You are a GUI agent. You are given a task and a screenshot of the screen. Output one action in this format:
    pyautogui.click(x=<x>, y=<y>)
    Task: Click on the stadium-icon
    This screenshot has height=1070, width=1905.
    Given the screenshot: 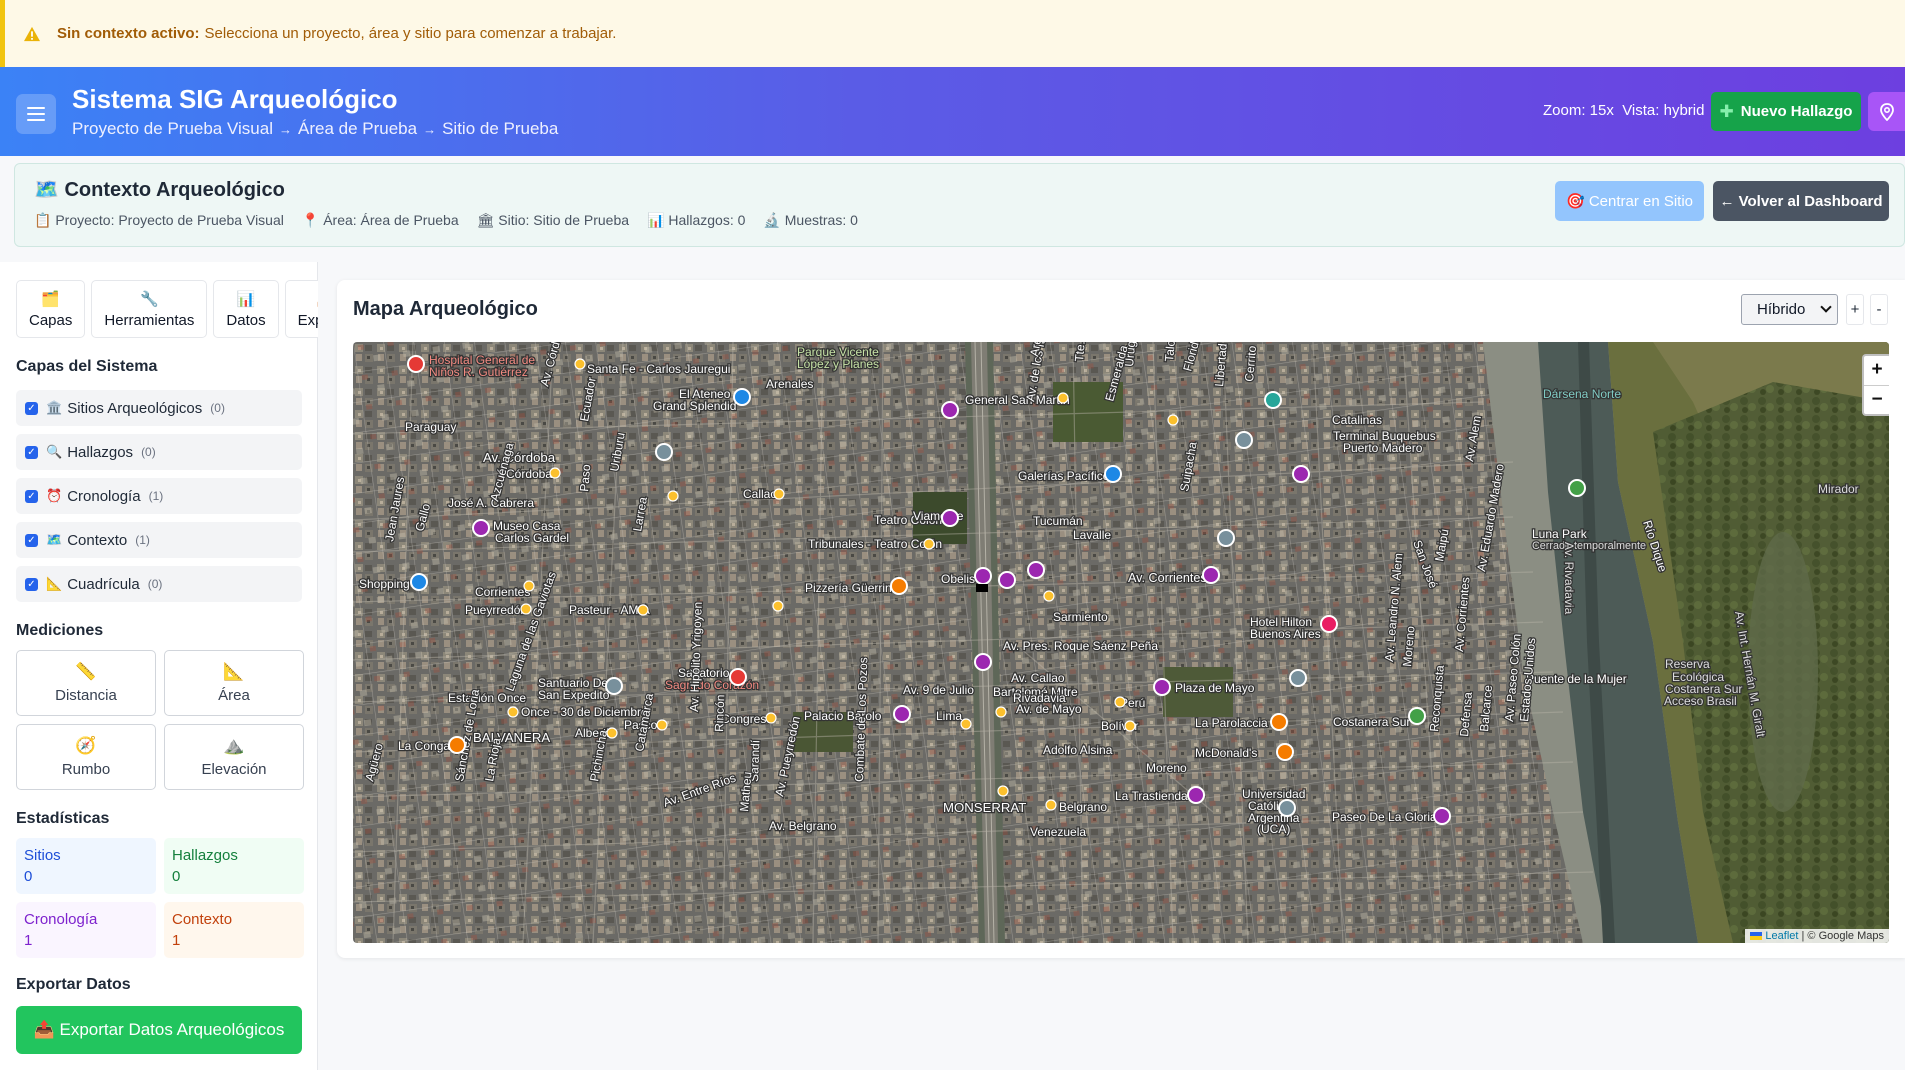 What is the action you would take?
    pyautogui.click(x=1226, y=538)
    